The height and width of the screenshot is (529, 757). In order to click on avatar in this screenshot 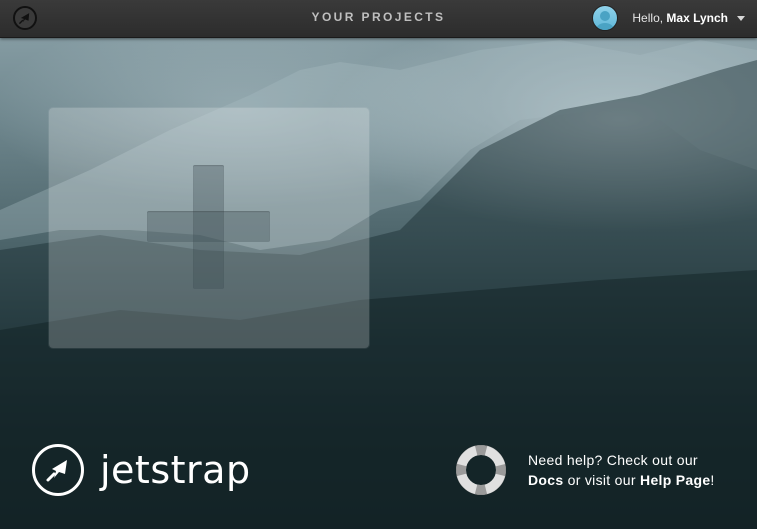, I will do `click(605, 18)`.